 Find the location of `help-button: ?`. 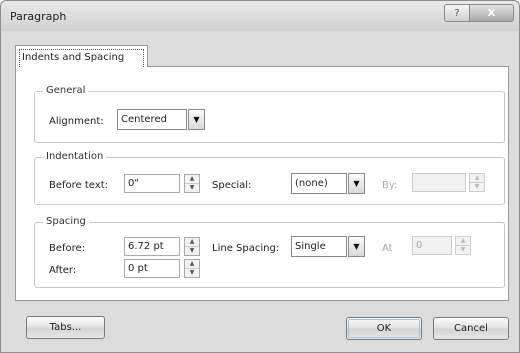

help-button: ? is located at coordinates (457, 13).